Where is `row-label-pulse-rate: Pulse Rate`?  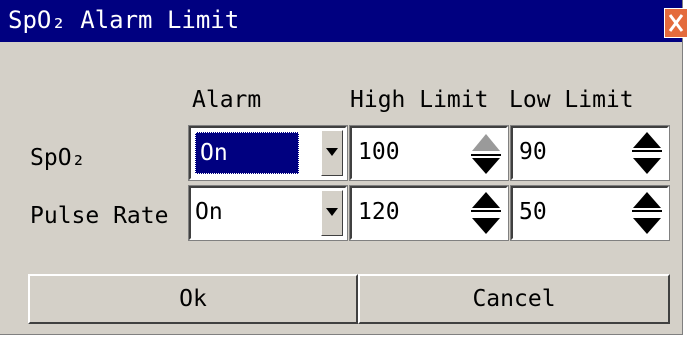 row-label-pulse-rate: Pulse Rate is located at coordinates (99, 216).